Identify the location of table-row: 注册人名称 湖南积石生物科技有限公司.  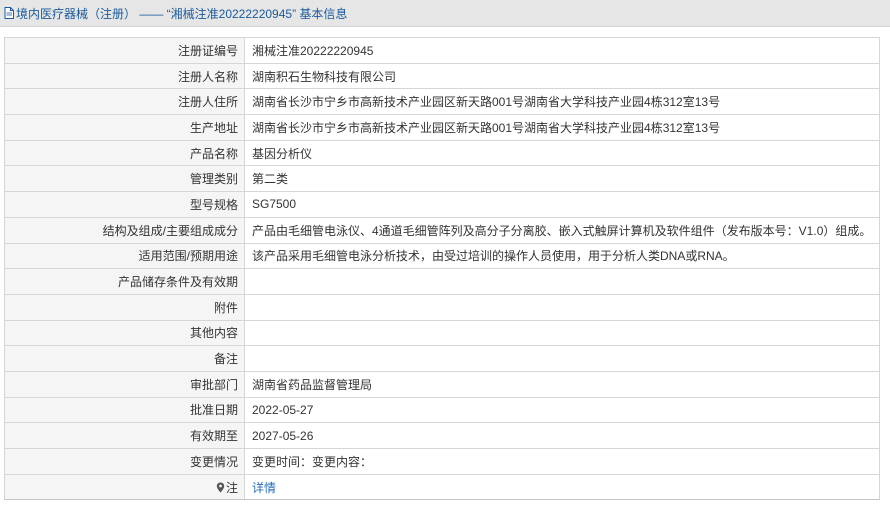
(442, 76).